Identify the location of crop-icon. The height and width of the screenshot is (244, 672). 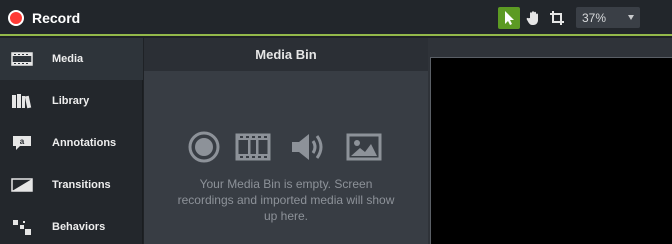
(557, 18).